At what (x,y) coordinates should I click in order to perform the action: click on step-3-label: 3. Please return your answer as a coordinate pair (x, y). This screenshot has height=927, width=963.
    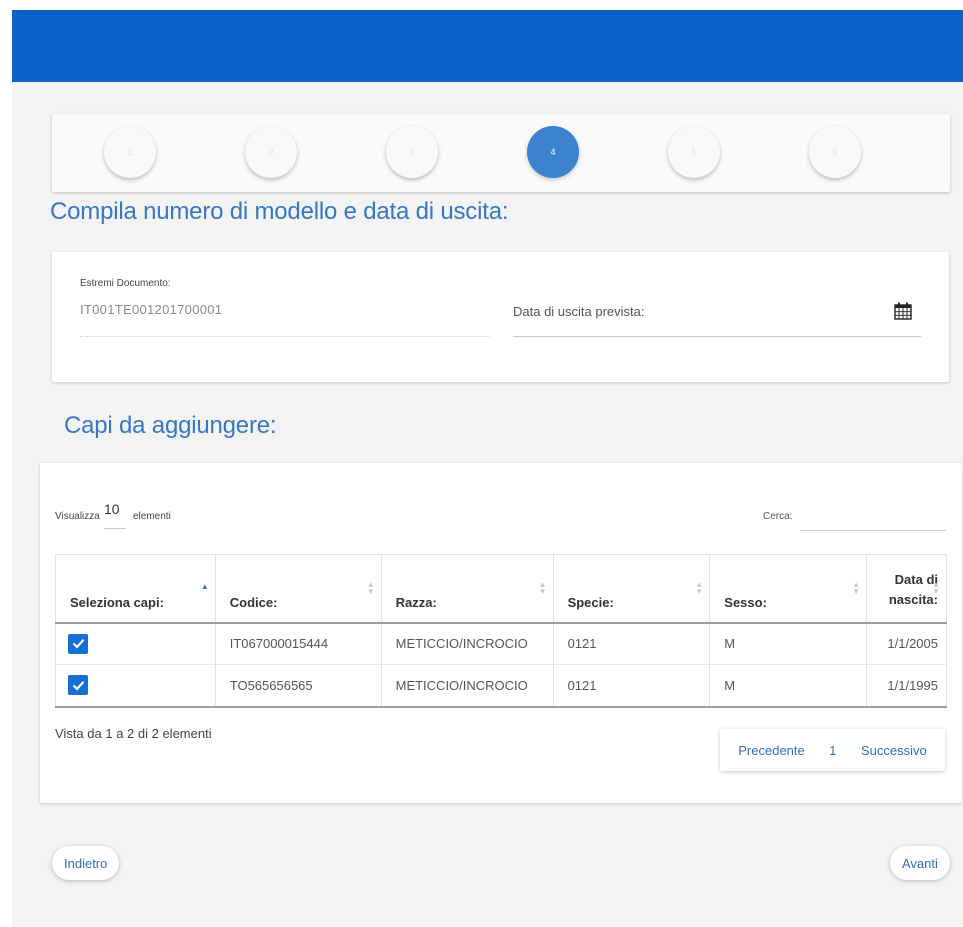
    Looking at the image, I should click on (412, 152).